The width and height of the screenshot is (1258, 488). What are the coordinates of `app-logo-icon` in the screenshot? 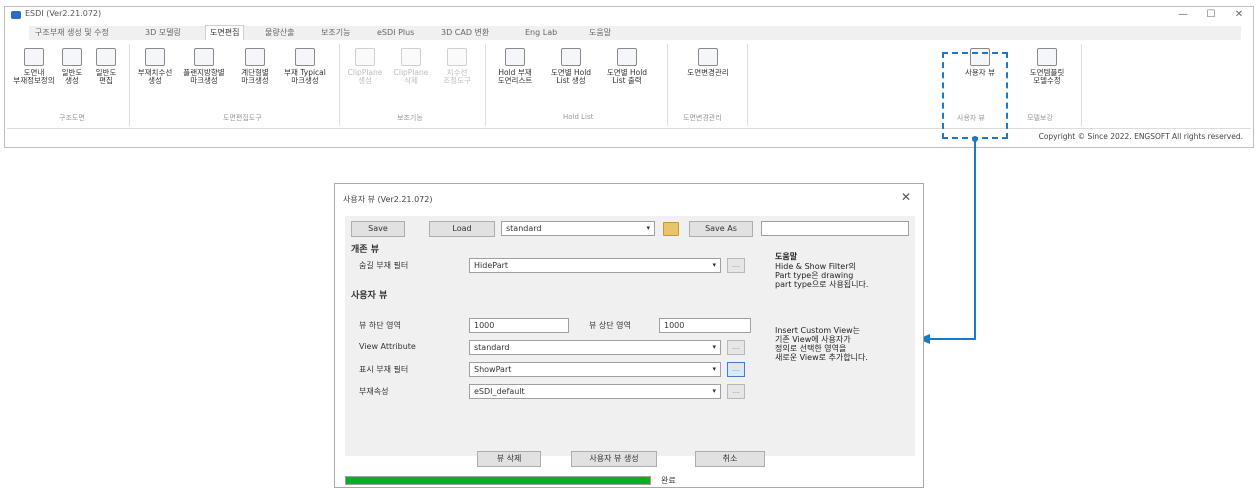 It's located at (16, 15).